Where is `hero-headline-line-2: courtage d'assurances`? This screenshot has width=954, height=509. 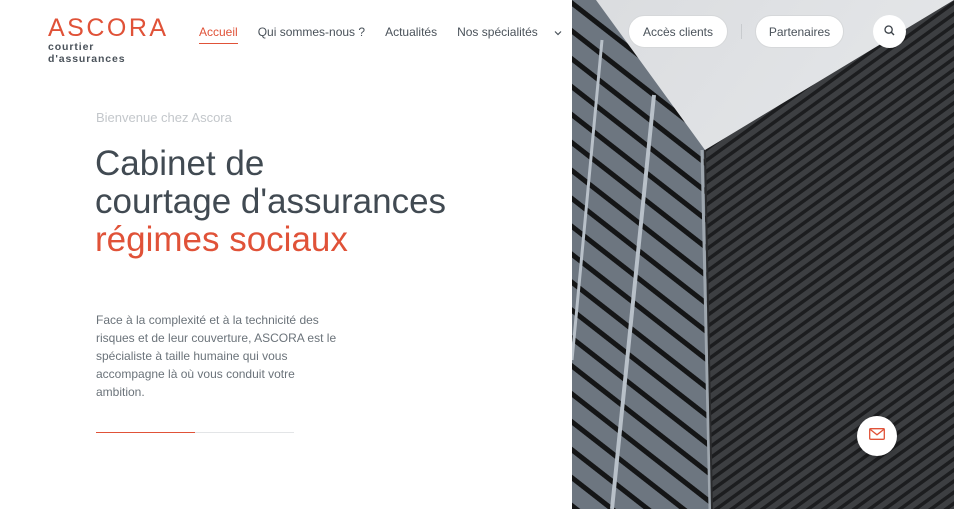
hero-headline-line-2: courtage d'assurances is located at coordinates (271, 201).